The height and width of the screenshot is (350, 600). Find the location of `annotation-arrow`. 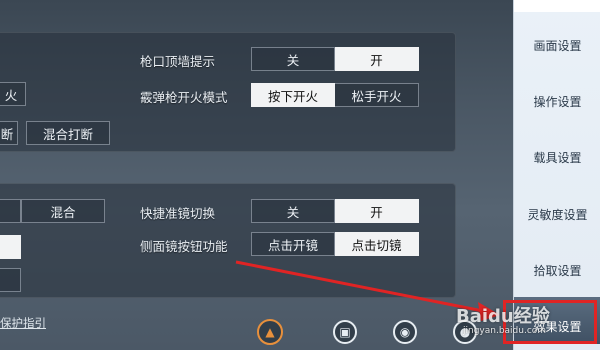

annotation-arrow is located at coordinates (367, 290).